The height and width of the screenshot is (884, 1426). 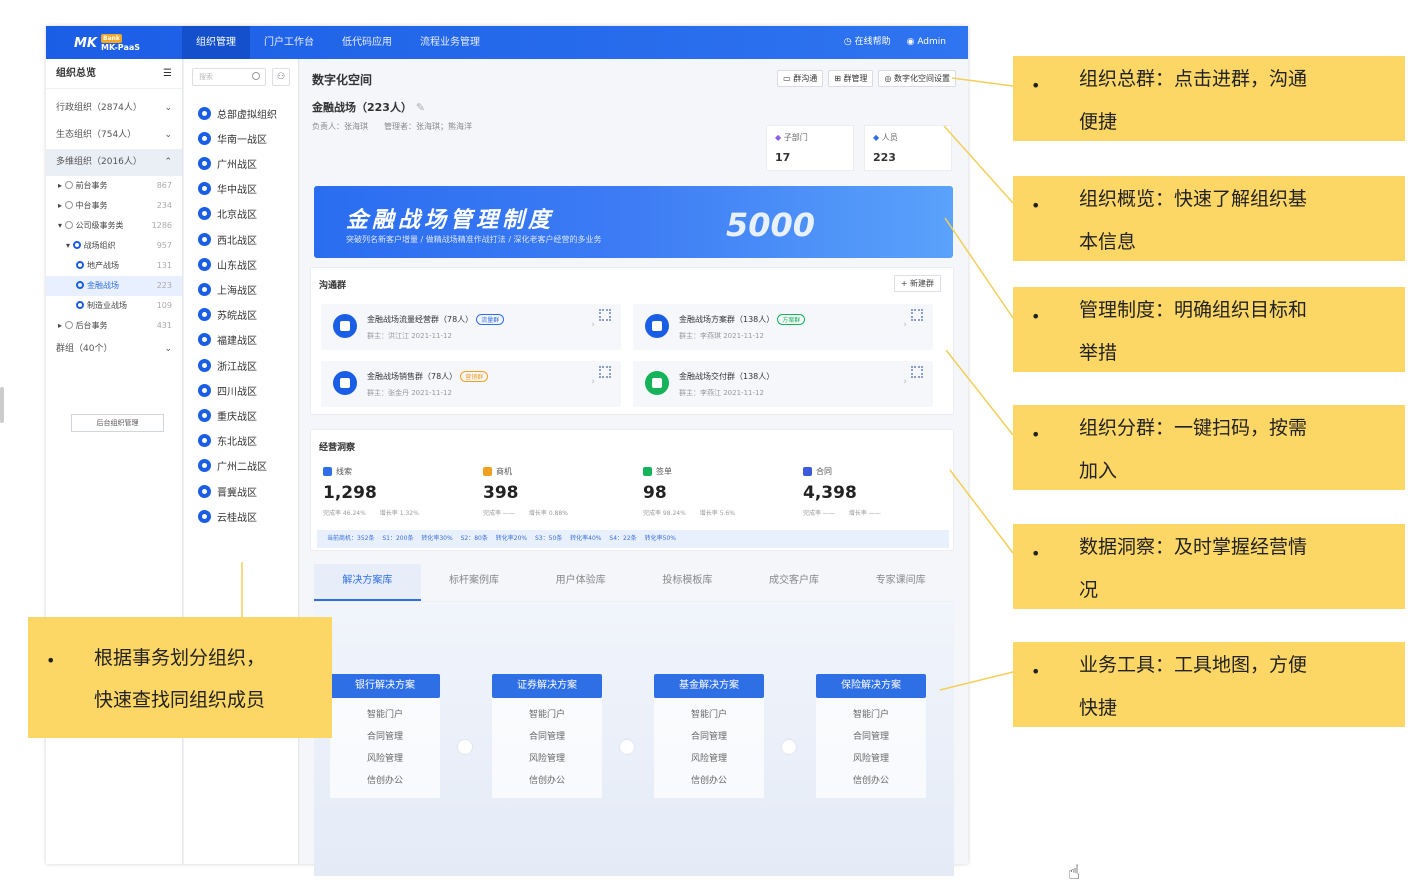 I want to click on annotation-line-2: 加入, so click(x=1098, y=471).